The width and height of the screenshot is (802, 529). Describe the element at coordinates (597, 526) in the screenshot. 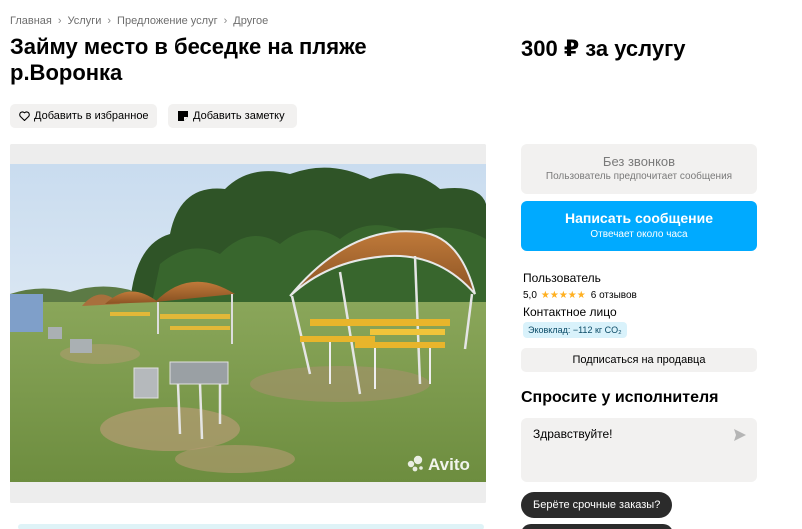

I see `quick-reply-next` at that location.